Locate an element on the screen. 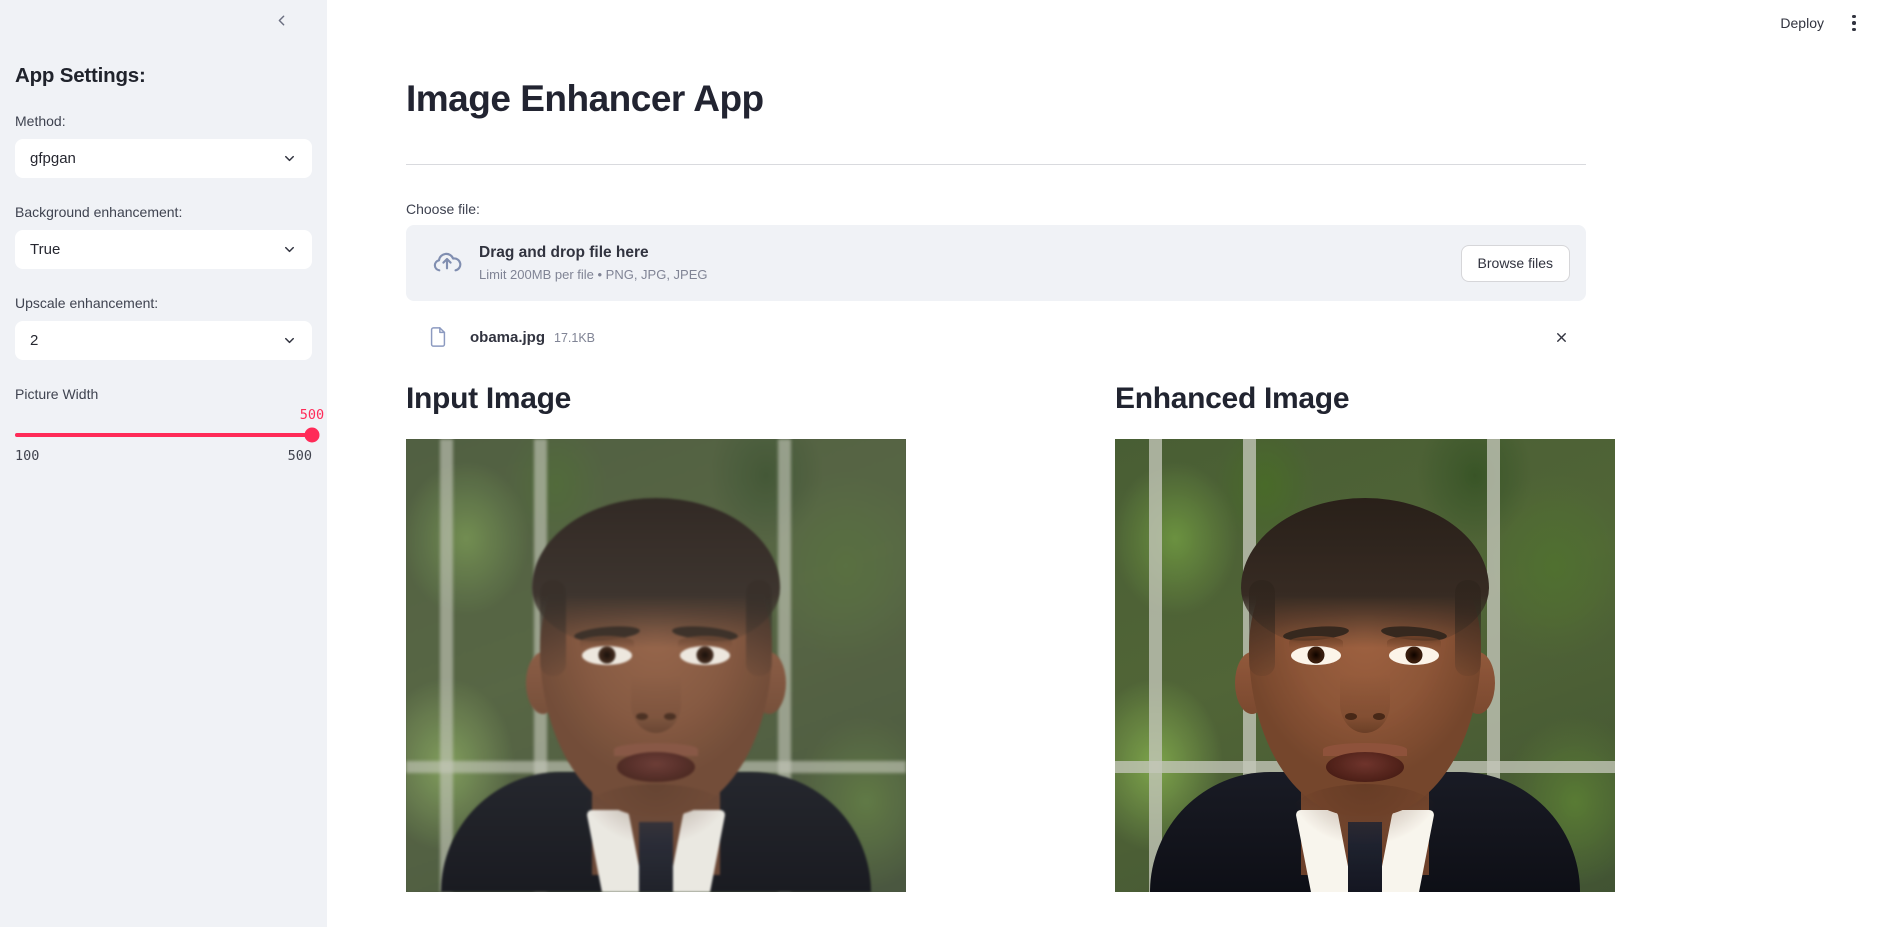  dropzone-limits: Limit 200MB per file • PNG, JPG, JPEG is located at coordinates (593, 275).